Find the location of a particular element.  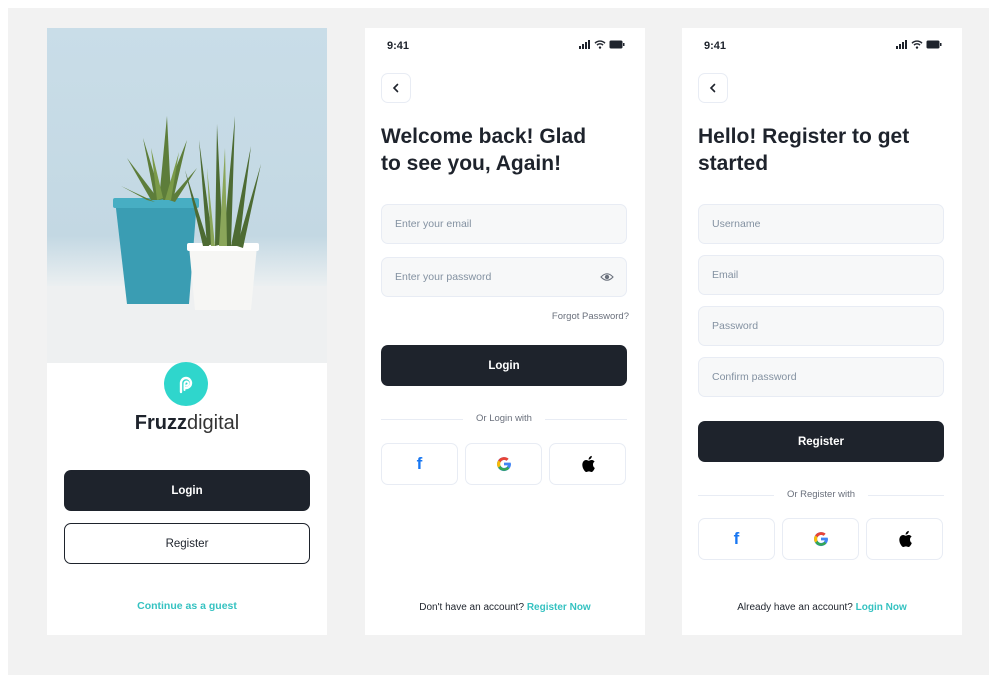

register-submit-button: Register is located at coordinates (821, 441).